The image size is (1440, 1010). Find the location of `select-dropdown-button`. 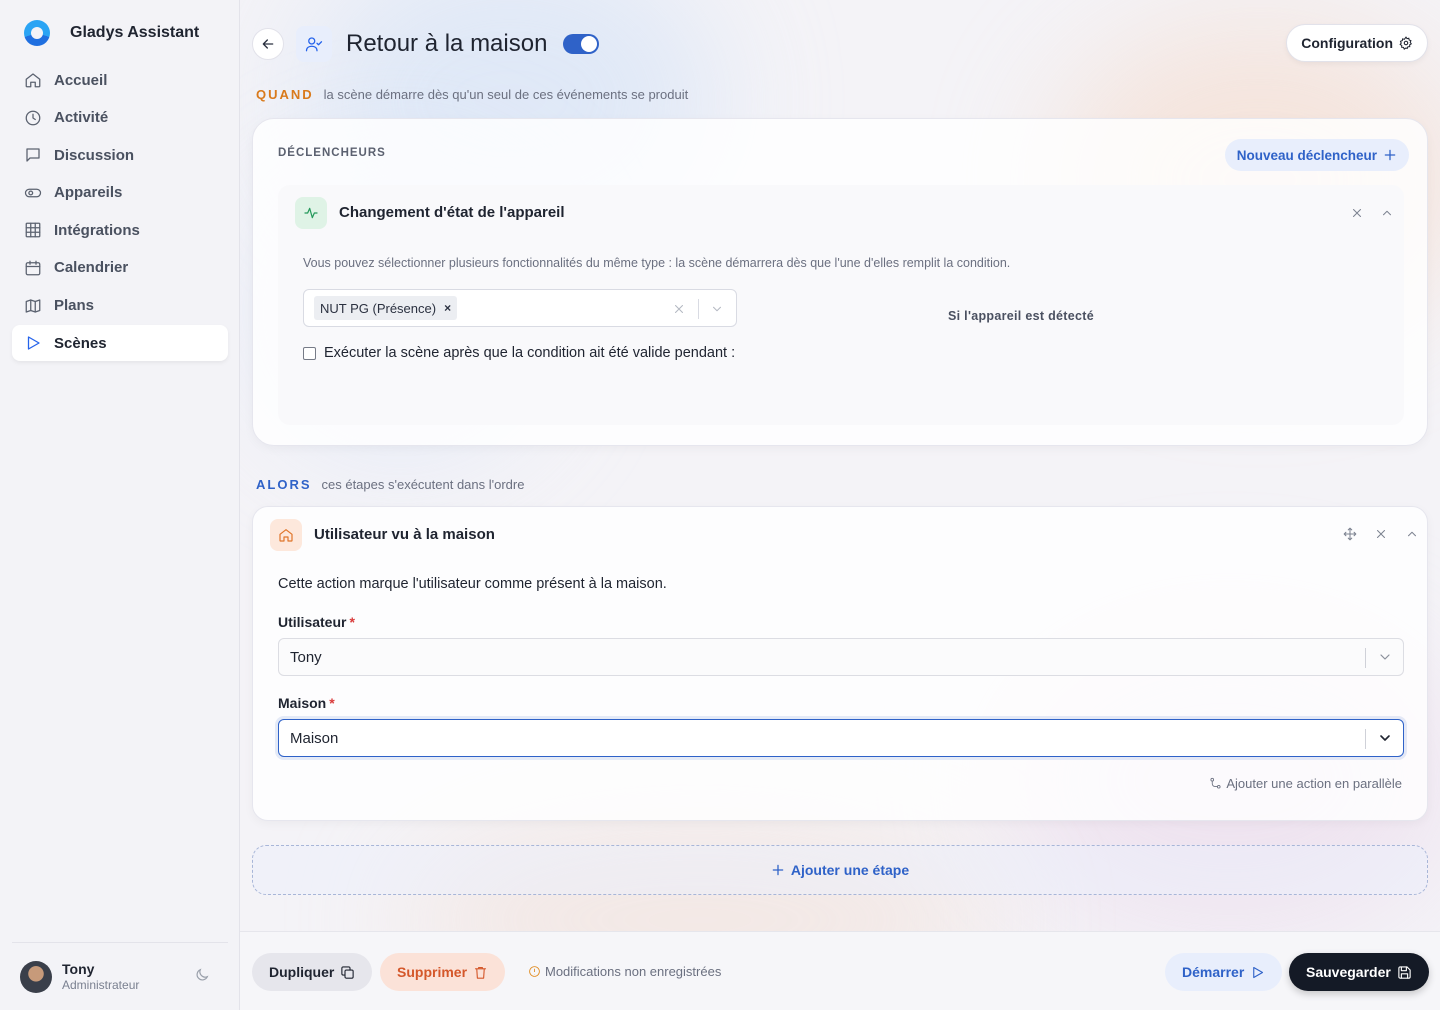

select-dropdown-button is located at coordinates (717, 309).